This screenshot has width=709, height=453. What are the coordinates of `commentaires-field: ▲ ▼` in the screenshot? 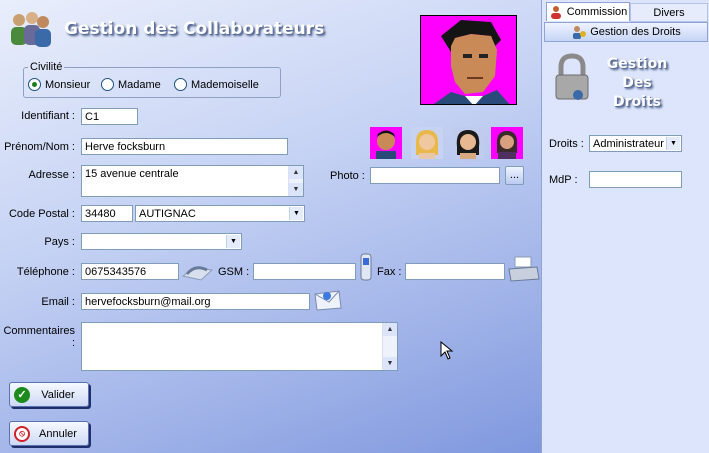 It's located at (239, 346).